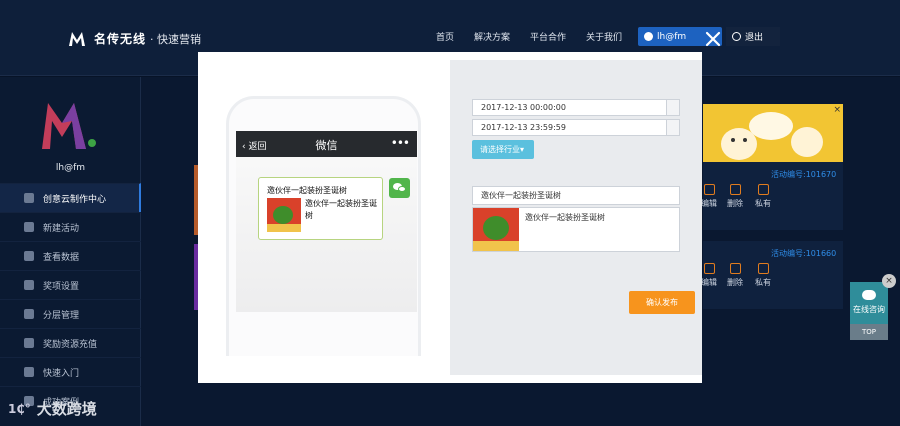  Describe the element at coordinates (66, 409) in the screenshot. I see `watermark-text: 大数跨境` at that location.